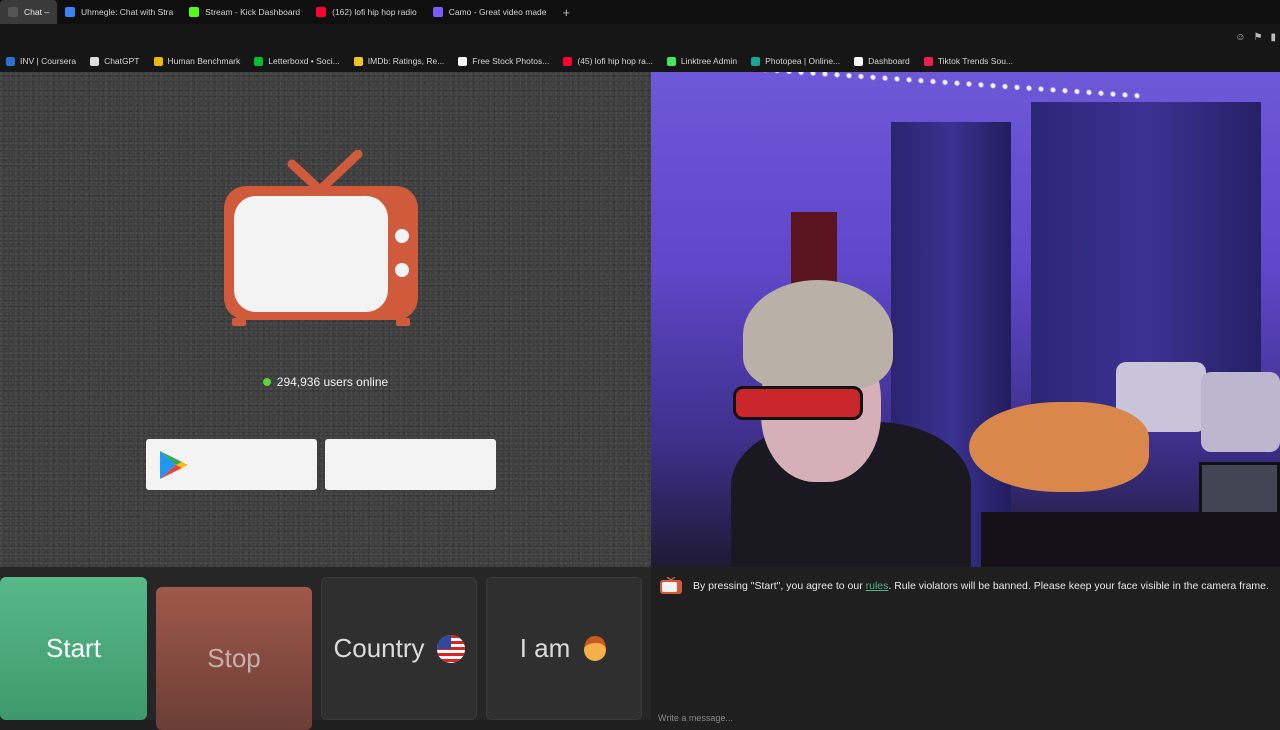  What do you see at coordinates (818, 335) in the screenshot?
I see `beanie` at bounding box center [818, 335].